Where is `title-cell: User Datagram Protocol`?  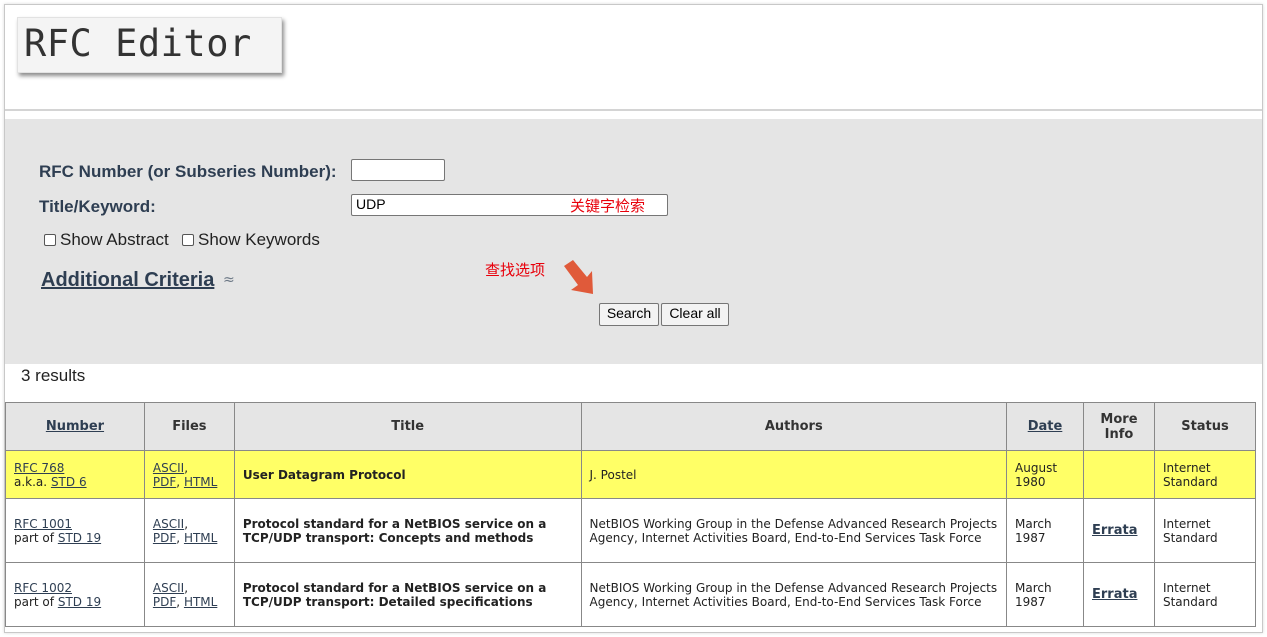 title-cell: User Datagram Protocol is located at coordinates (407, 474).